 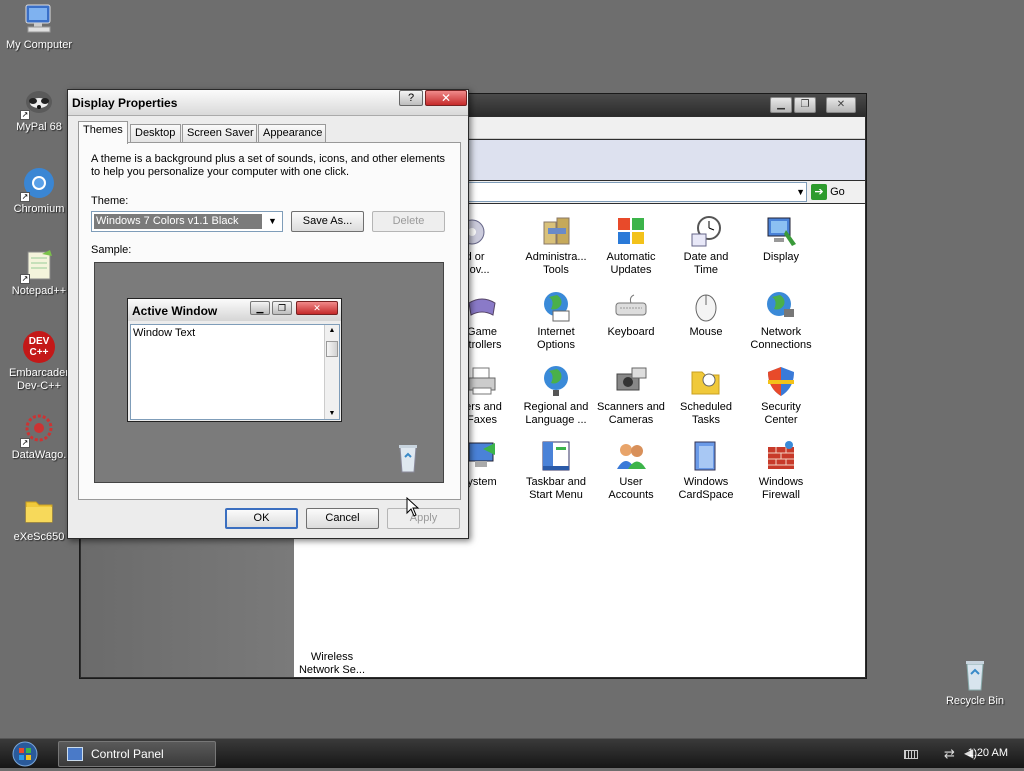 What do you see at coordinates (975, 675) in the screenshot?
I see `recycle-bin-icon` at bounding box center [975, 675].